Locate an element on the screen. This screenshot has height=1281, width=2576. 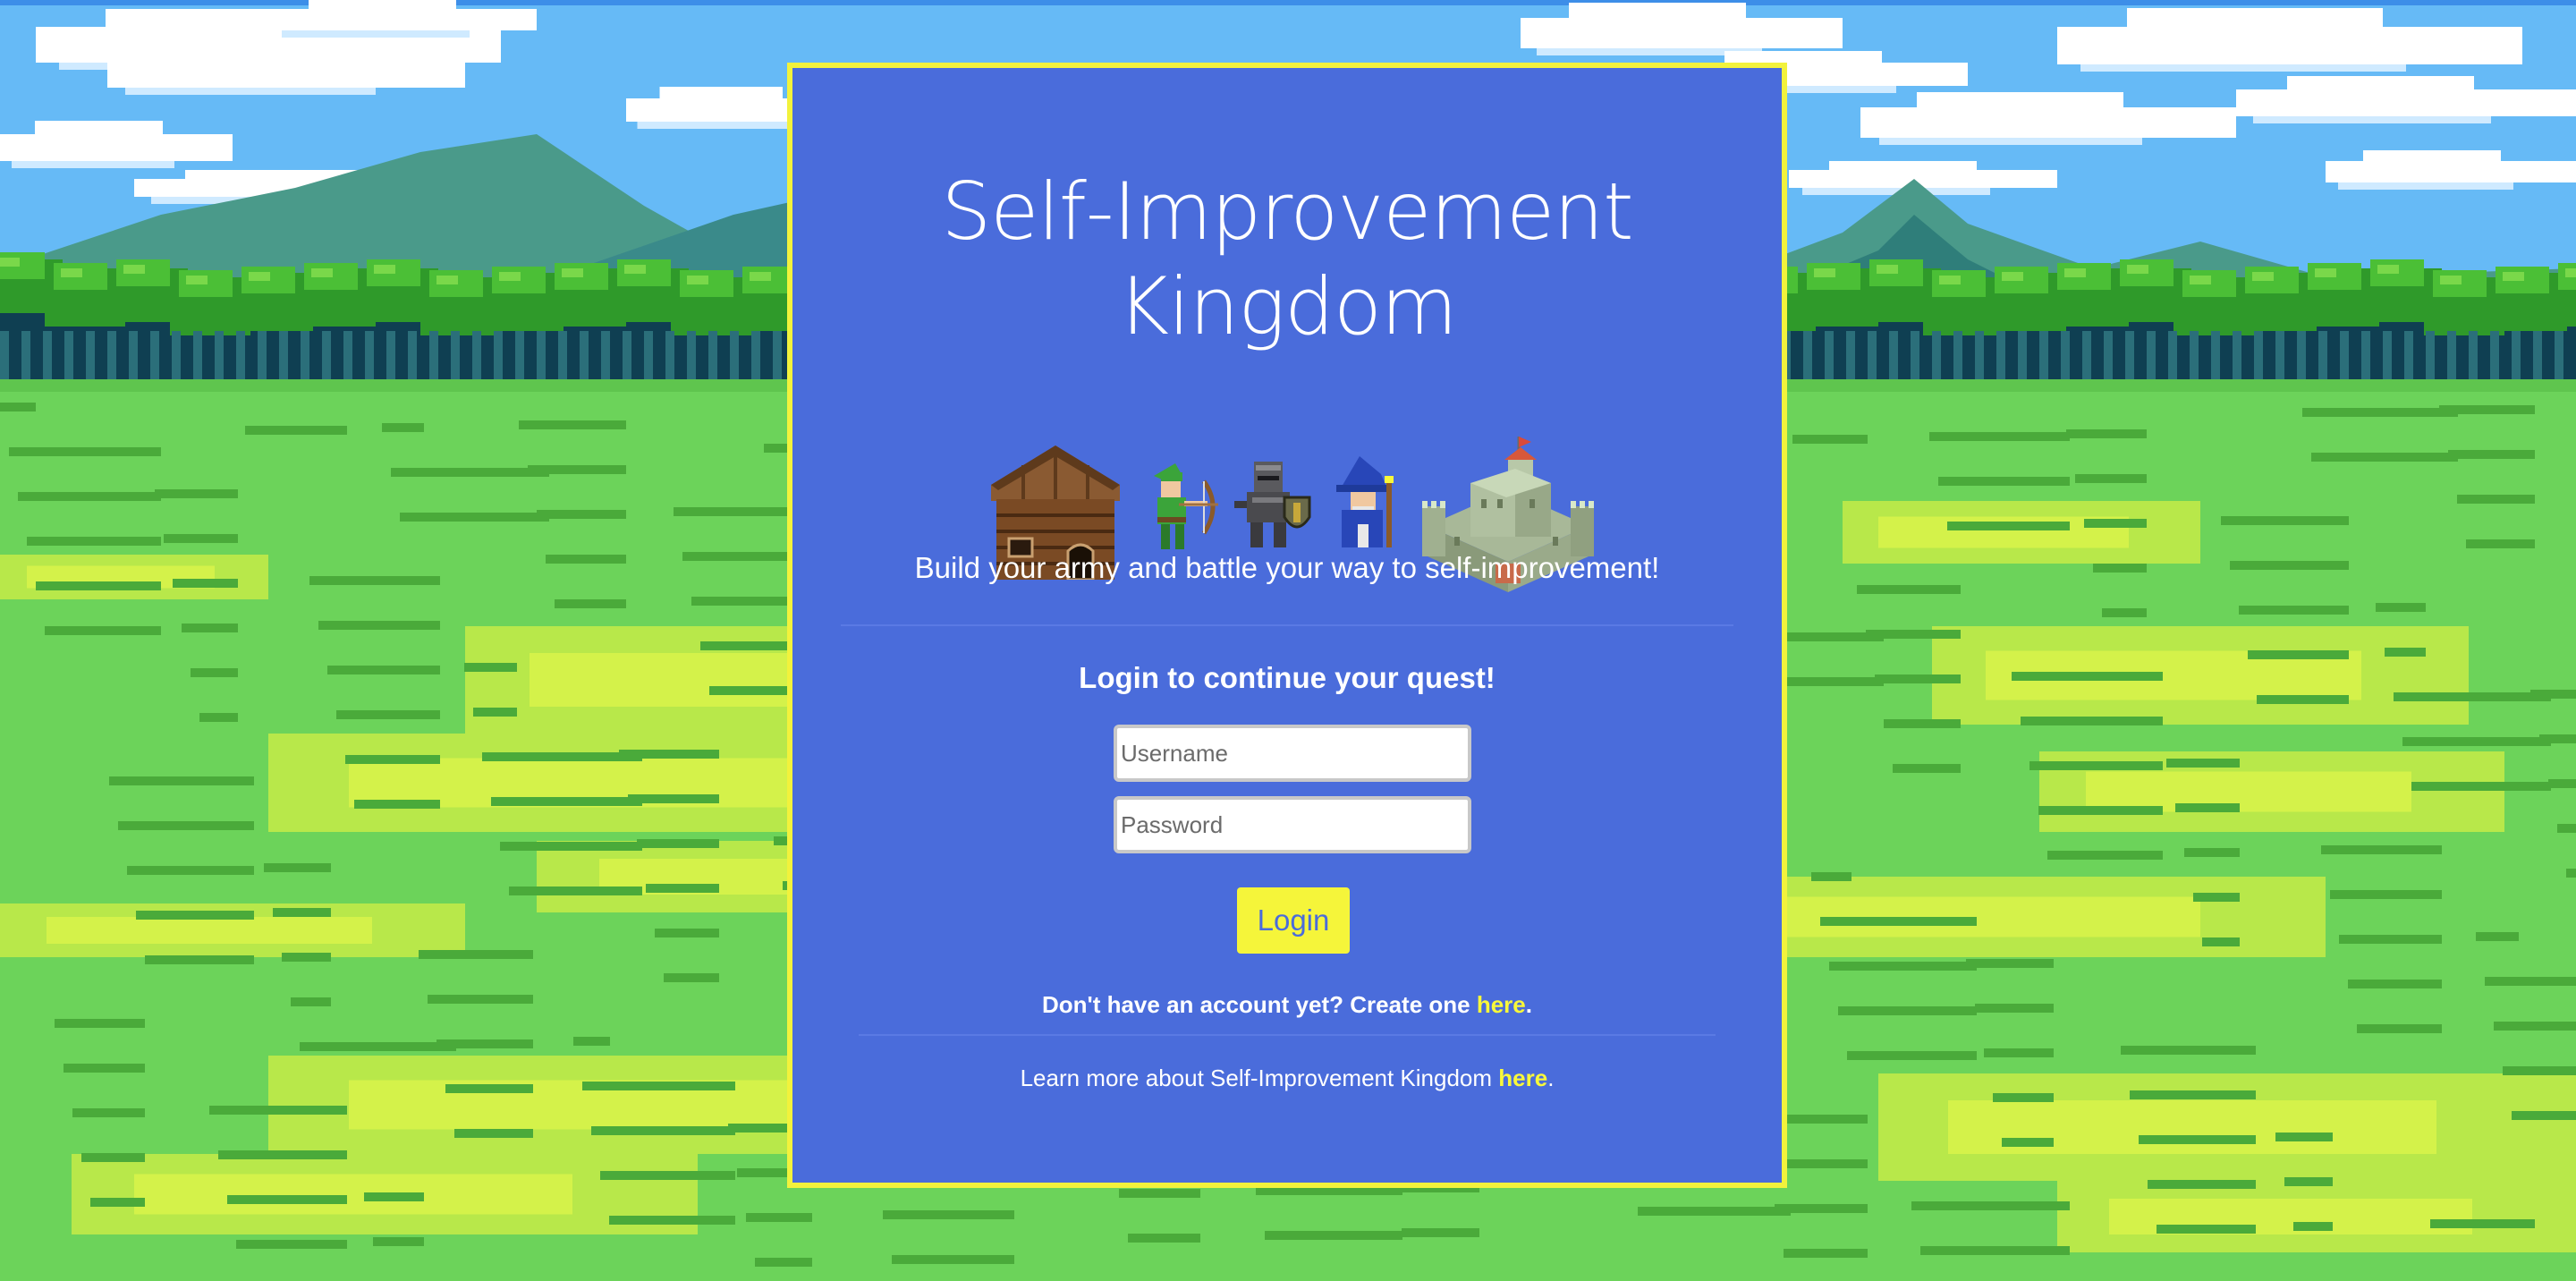
username-input is located at coordinates (1292, 753).